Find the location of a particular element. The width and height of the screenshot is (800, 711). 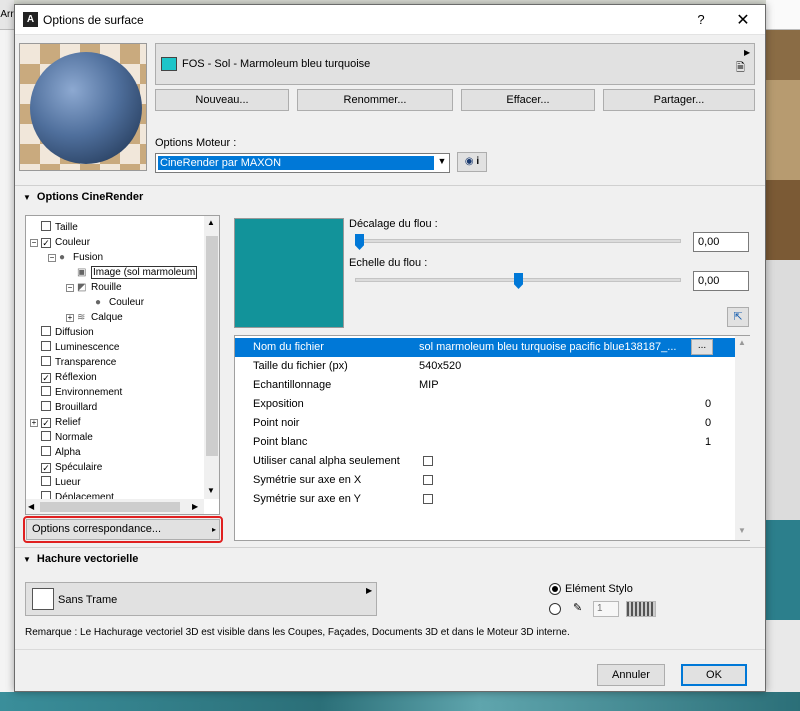

tree-item: ● Couleur is located at coordinates (114, 302).